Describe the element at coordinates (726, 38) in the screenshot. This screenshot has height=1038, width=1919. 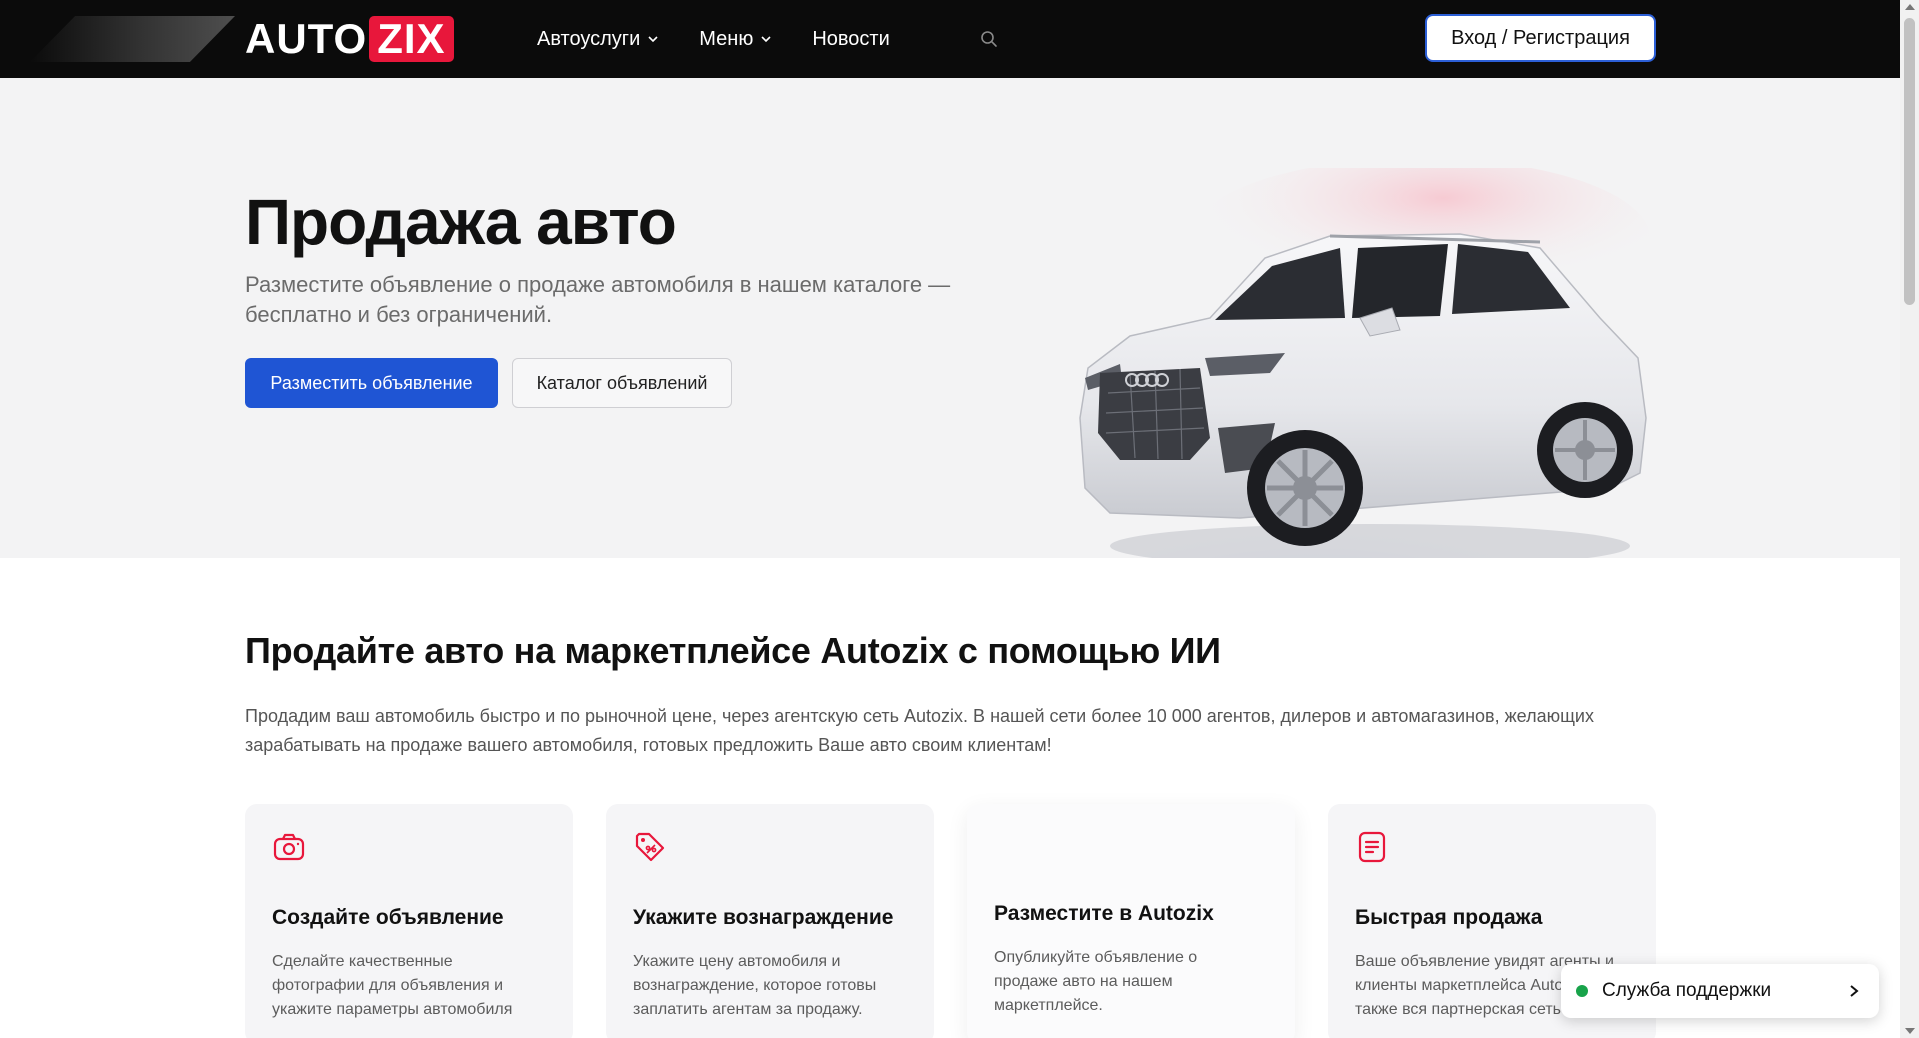
I see `nav-item-label: Меню` at that location.